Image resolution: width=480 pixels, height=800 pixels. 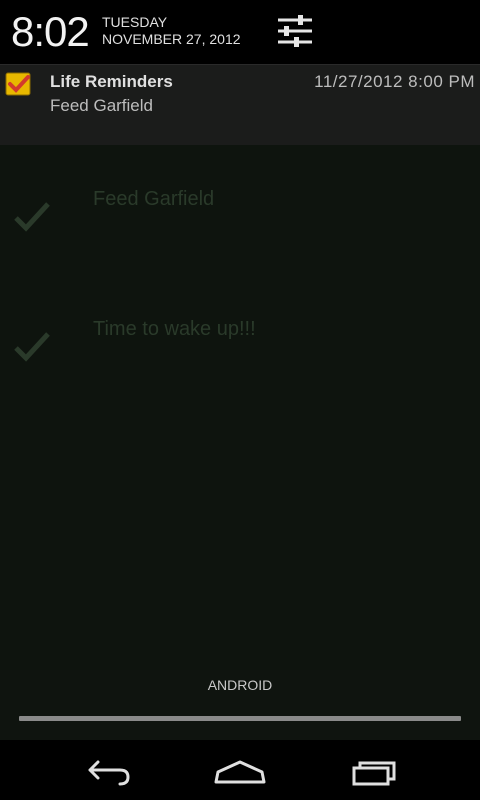 What do you see at coordinates (240, 345) in the screenshot?
I see `background-list-item: Time to wake up!!!` at bounding box center [240, 345].